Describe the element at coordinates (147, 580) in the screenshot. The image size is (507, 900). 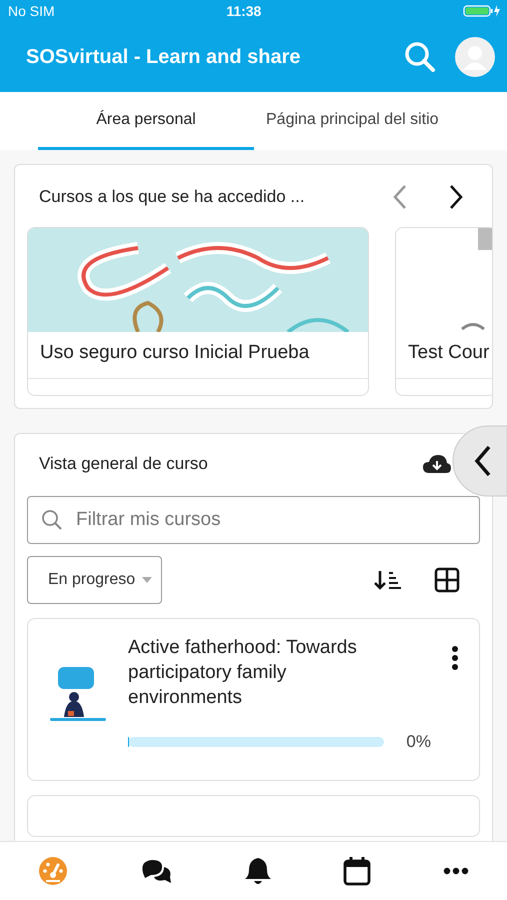
I see `caret-icon` at that location.